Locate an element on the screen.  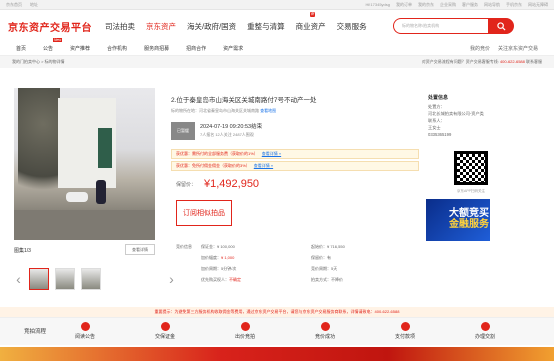
subnav-recommend: 资产推荐 is located at coordinates (80, 48).